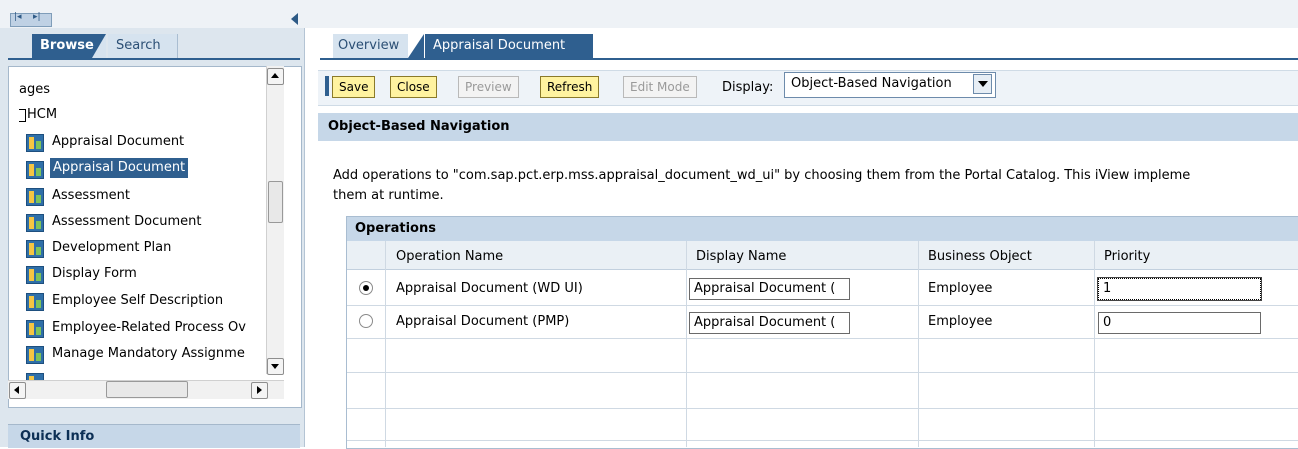 Image resolution: width=1298 pixels, height=449 pixels. What do you see at coordinates (18, 17) in the screenshot?
I see `first-icon: |◂` at bounding box center [18, 17].